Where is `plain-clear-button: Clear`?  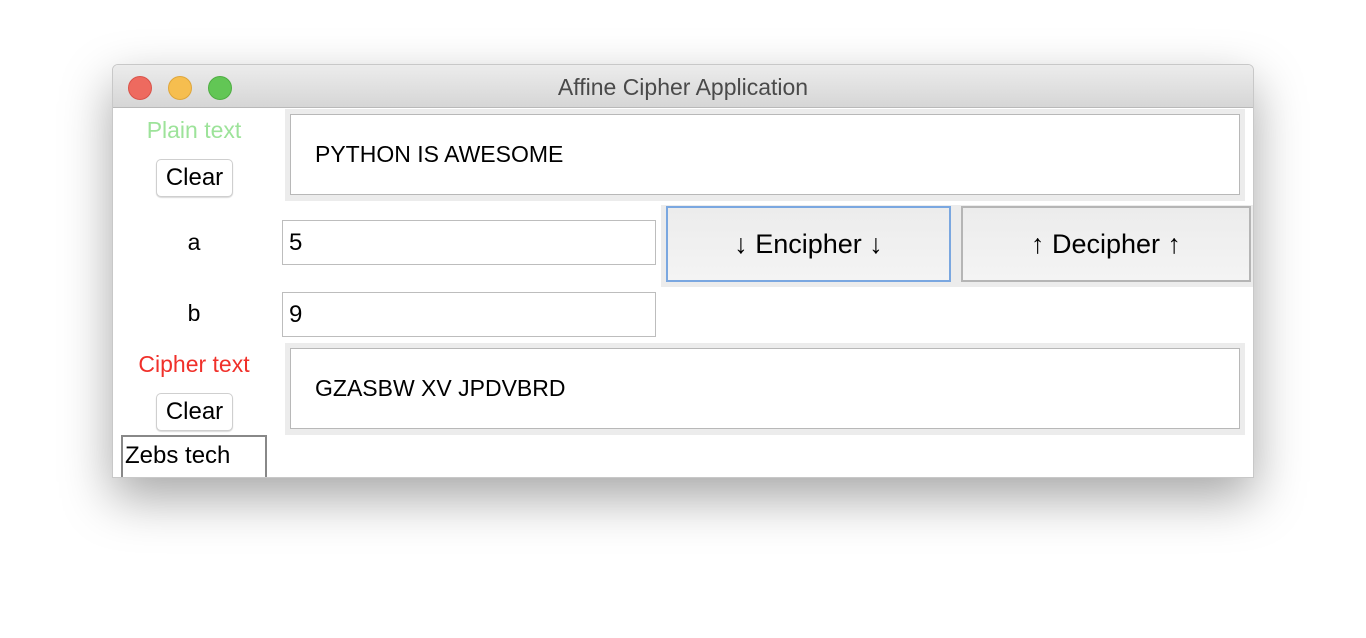
plain-clear-button: Clear is located at coordinates (194, 178).